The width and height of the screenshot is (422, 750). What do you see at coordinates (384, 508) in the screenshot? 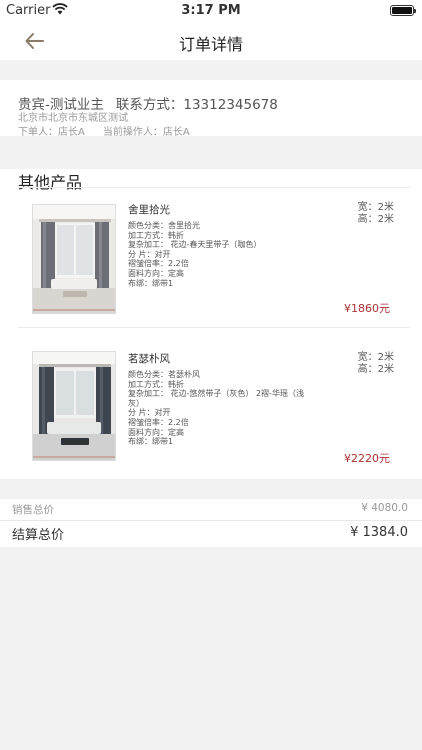
I see `sale-total-value: ¥ 4080.0` at bounding box center [384, 508].